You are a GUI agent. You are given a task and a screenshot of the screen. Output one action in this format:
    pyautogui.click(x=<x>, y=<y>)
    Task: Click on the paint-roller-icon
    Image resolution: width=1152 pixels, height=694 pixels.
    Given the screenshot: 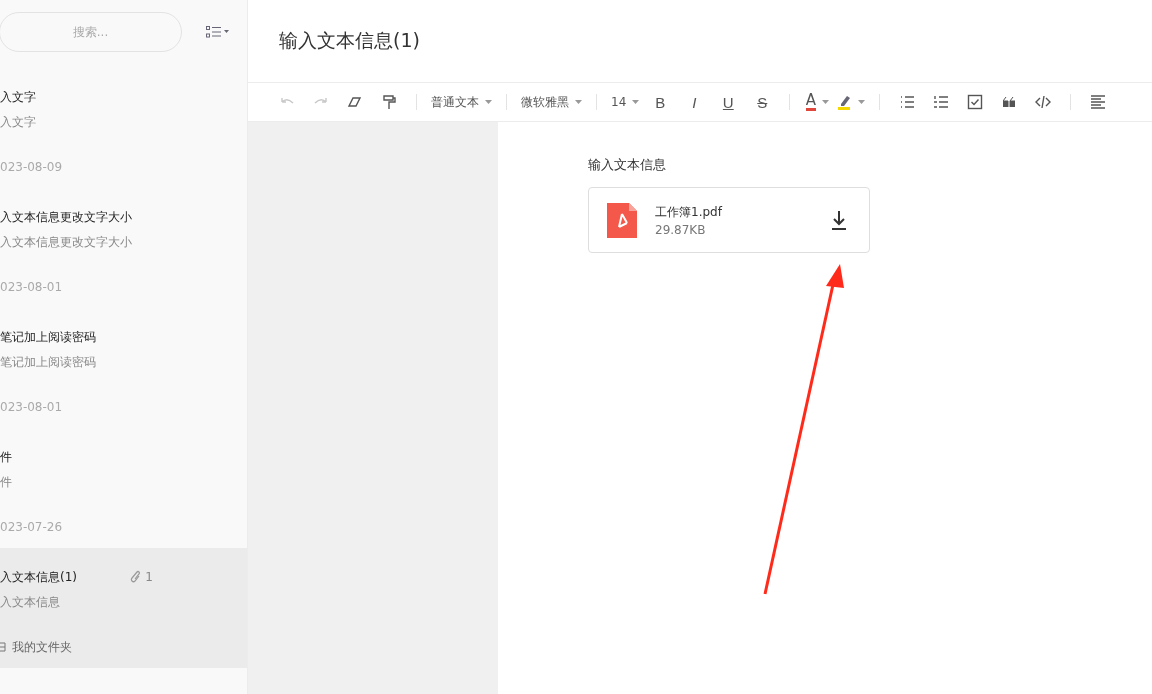 What is the action you would take?
    pyautogui.click(x=389, y=102)
    